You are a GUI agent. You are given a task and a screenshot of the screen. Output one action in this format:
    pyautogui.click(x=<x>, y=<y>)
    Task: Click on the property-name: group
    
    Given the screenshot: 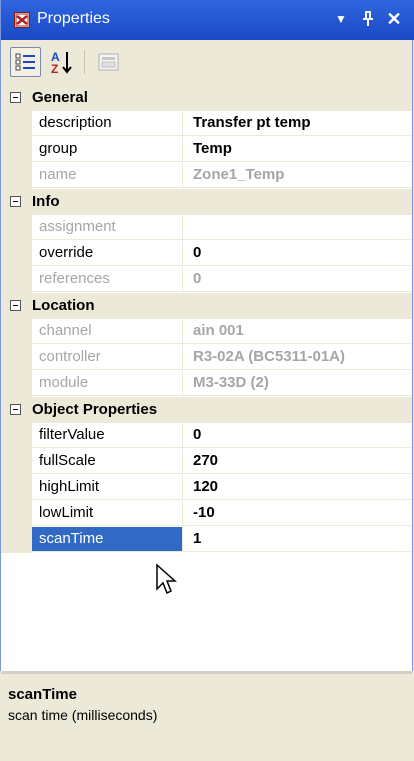 What is the action you would take?
    pyautogui.click(x=107, y=149)
    